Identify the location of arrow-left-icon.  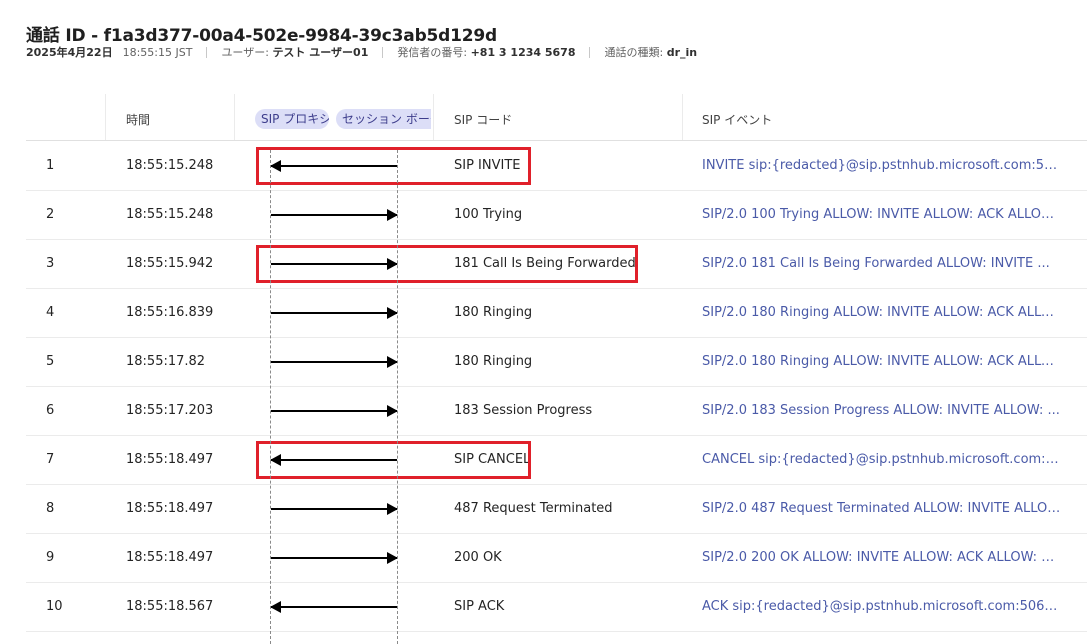
(333, 607).